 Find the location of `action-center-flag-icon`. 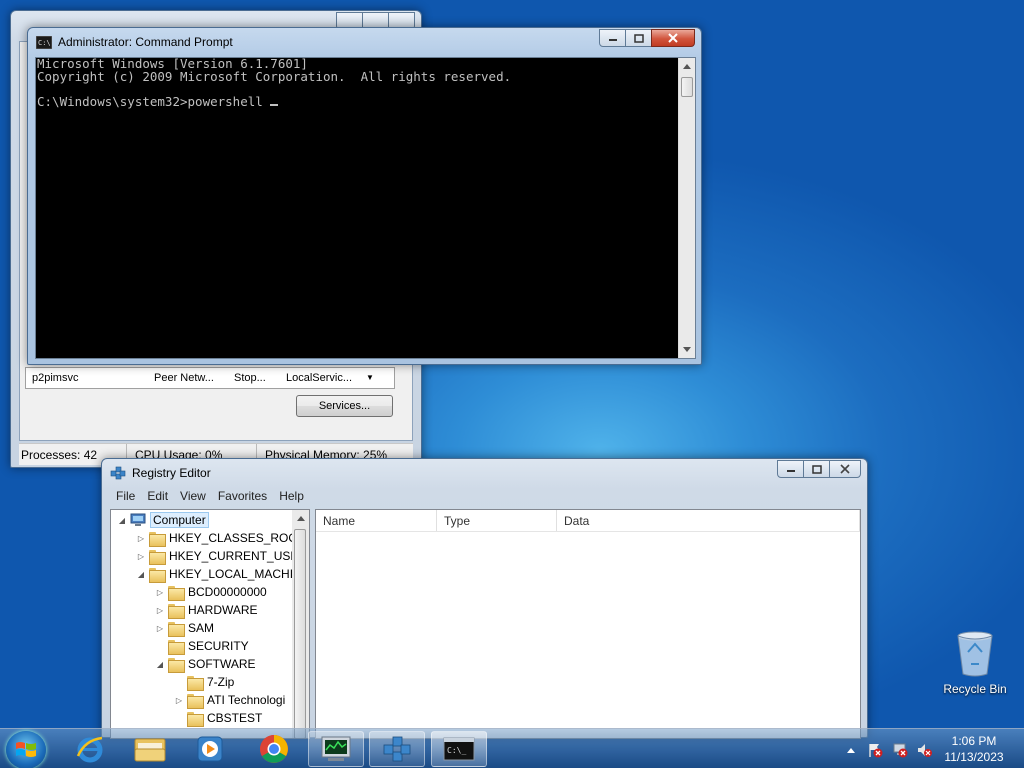

action-center-flag-icon is located at coordinates (876, 751).